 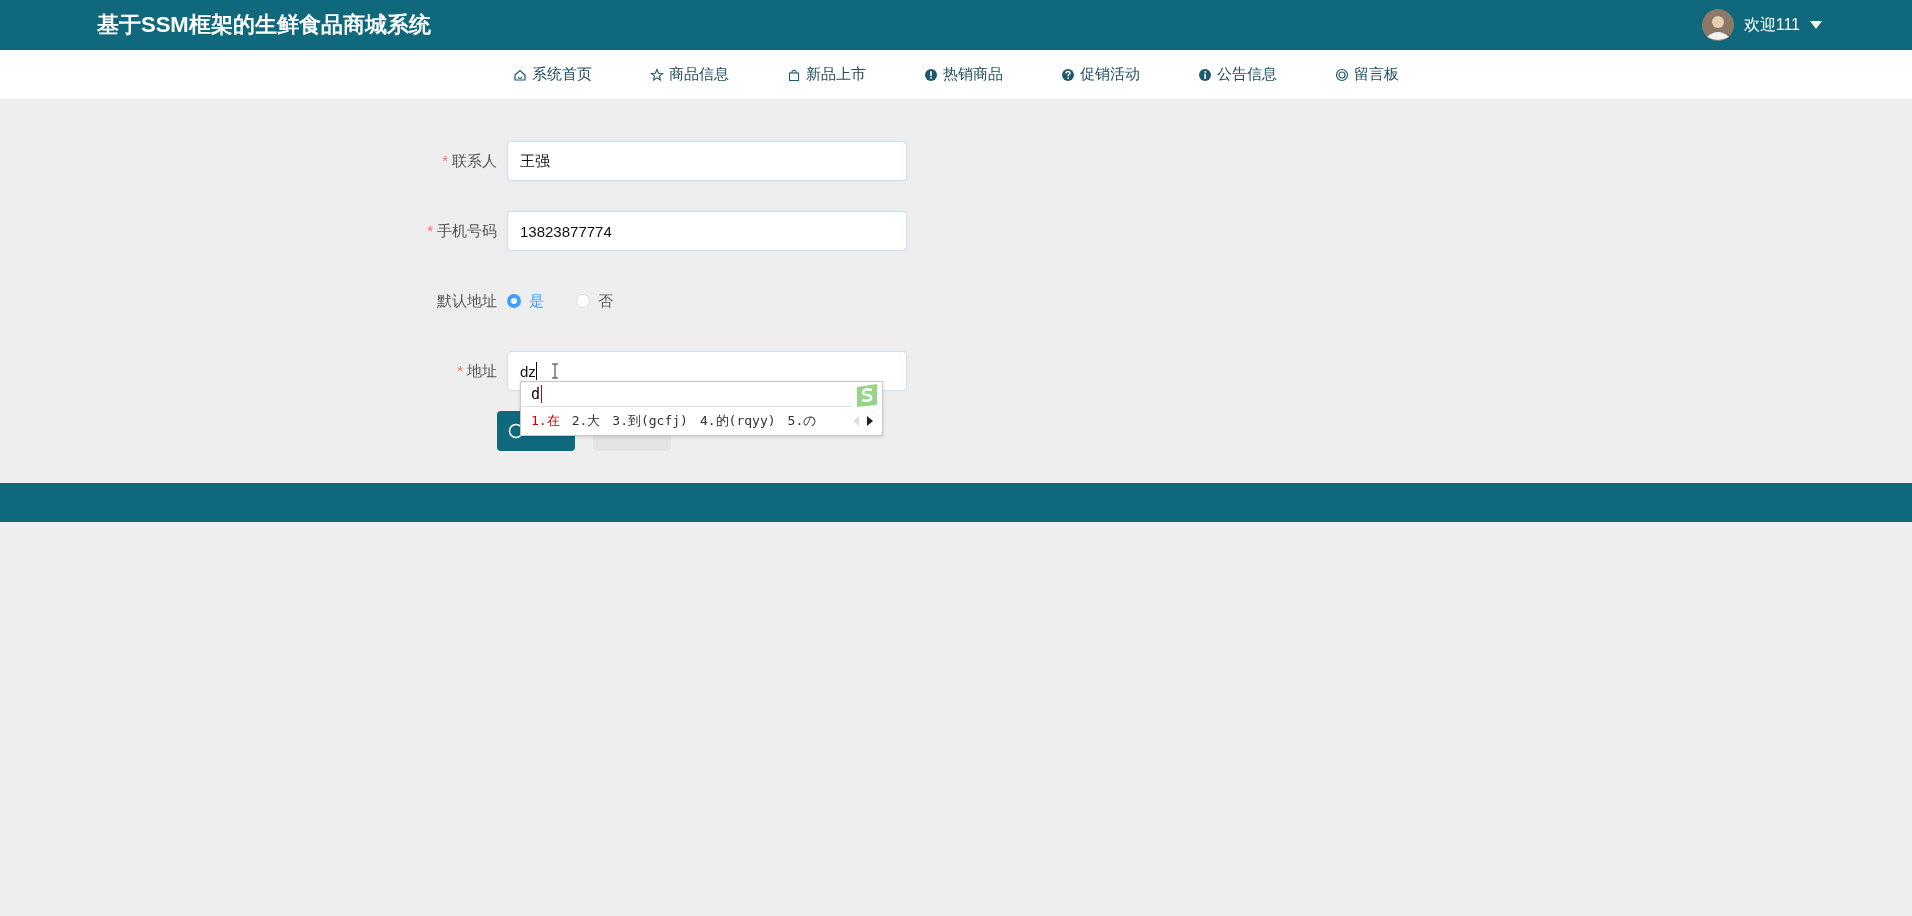 I want to click on field-label: * 联系人, so click(x=469, y=161).